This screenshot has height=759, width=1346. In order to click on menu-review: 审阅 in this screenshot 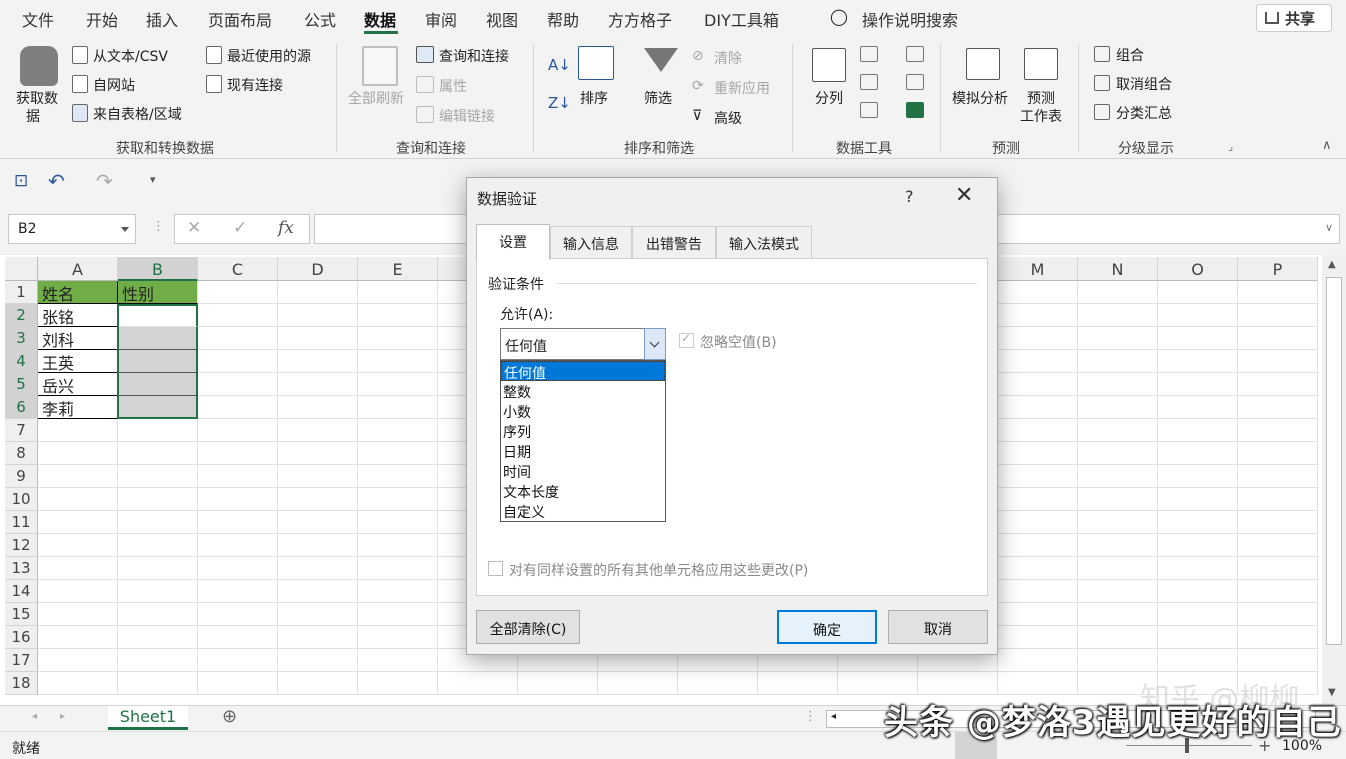, I will do `click(441, 19)`.